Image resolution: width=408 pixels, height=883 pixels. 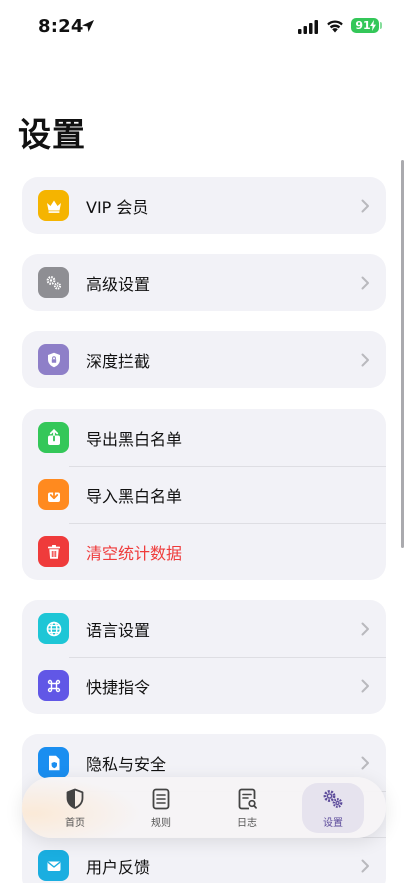 I want to click on mail-icon, so click(x=53, y=865).